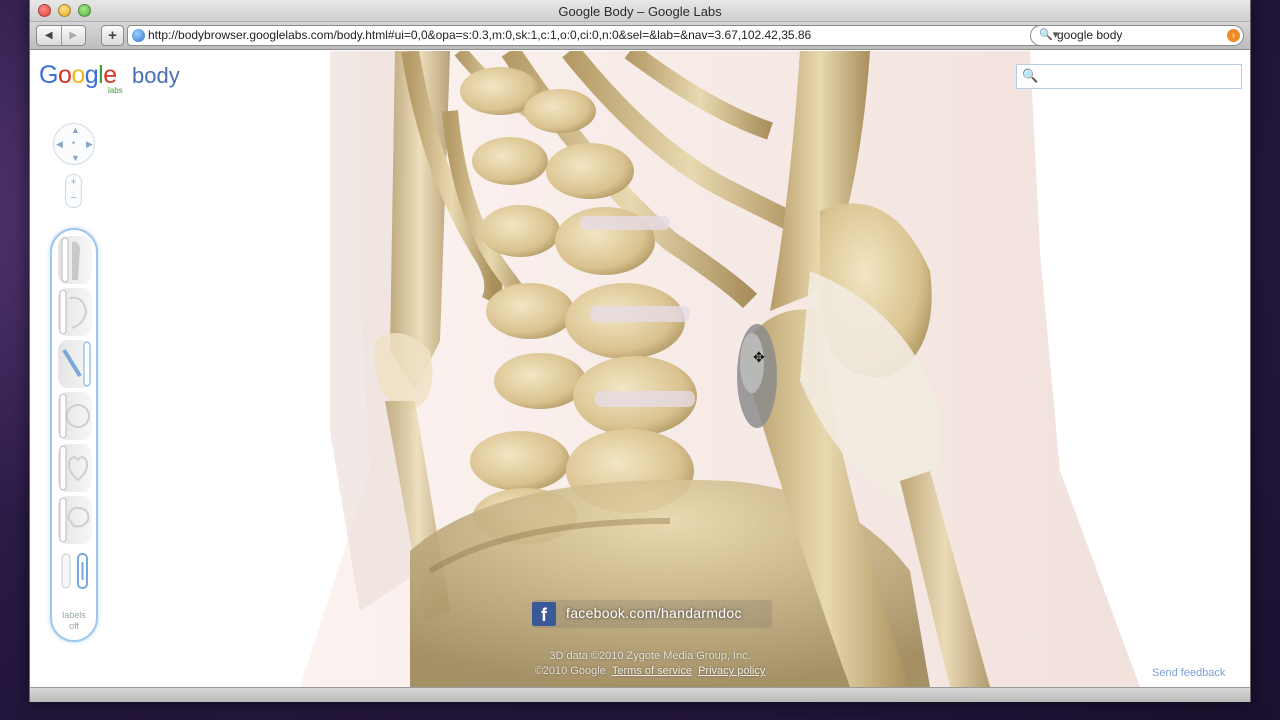 This screenshot has width=1280, height=720. What do you see at coordinates (75, 130) in the screenshot?
I see `pan-up-icon: ▲` at bounding box center [75, 130].